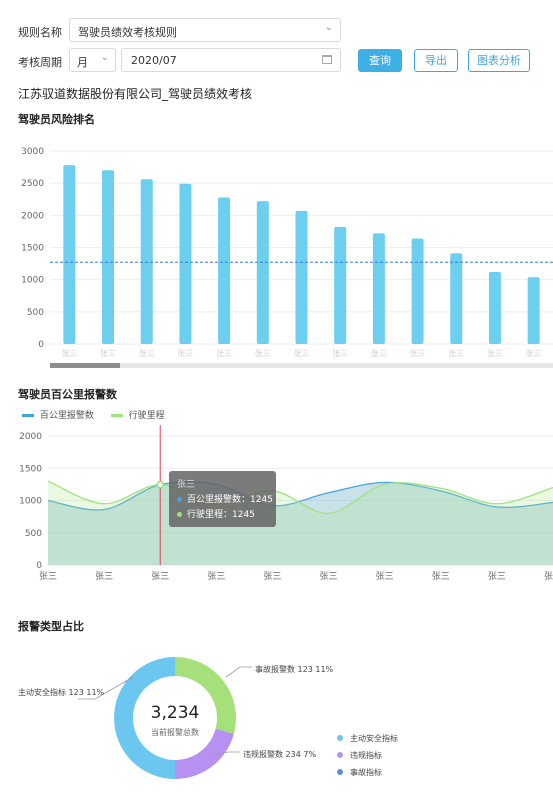 The image size is (553, 802). Describe the element at coordinates (28, 415) in the screenshot. I see `legend-swatch-alarms` at that location.